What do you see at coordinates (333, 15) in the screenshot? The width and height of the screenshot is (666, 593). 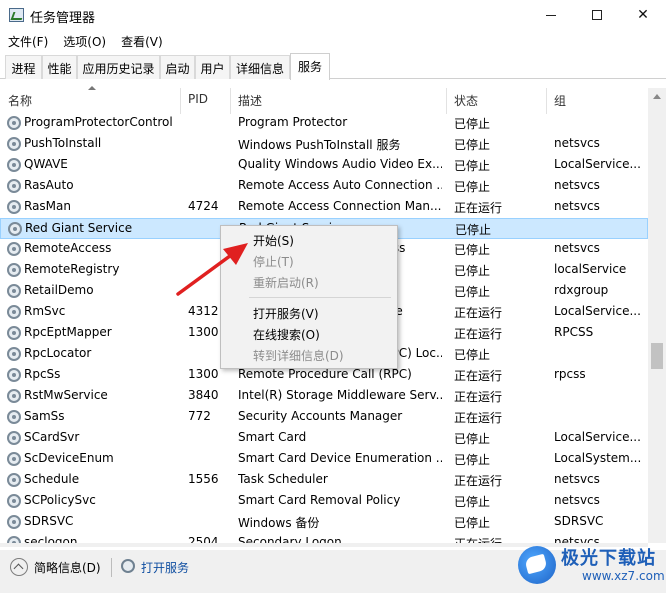 I see `title-bar: 任务管理器 ✕` at bounding box center [333, 15].